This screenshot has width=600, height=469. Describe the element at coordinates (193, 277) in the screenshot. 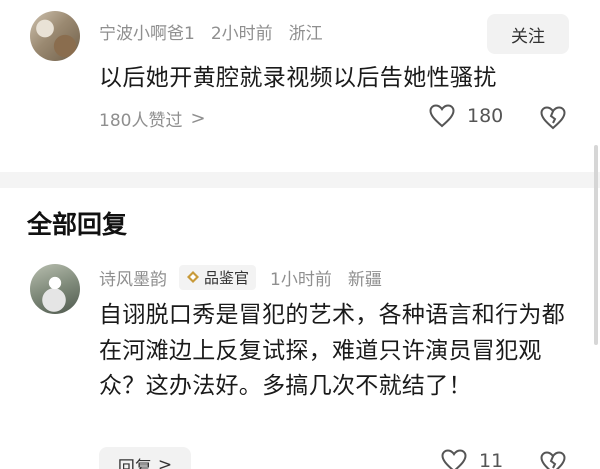

I see `diamond-badge-icon` at that location.